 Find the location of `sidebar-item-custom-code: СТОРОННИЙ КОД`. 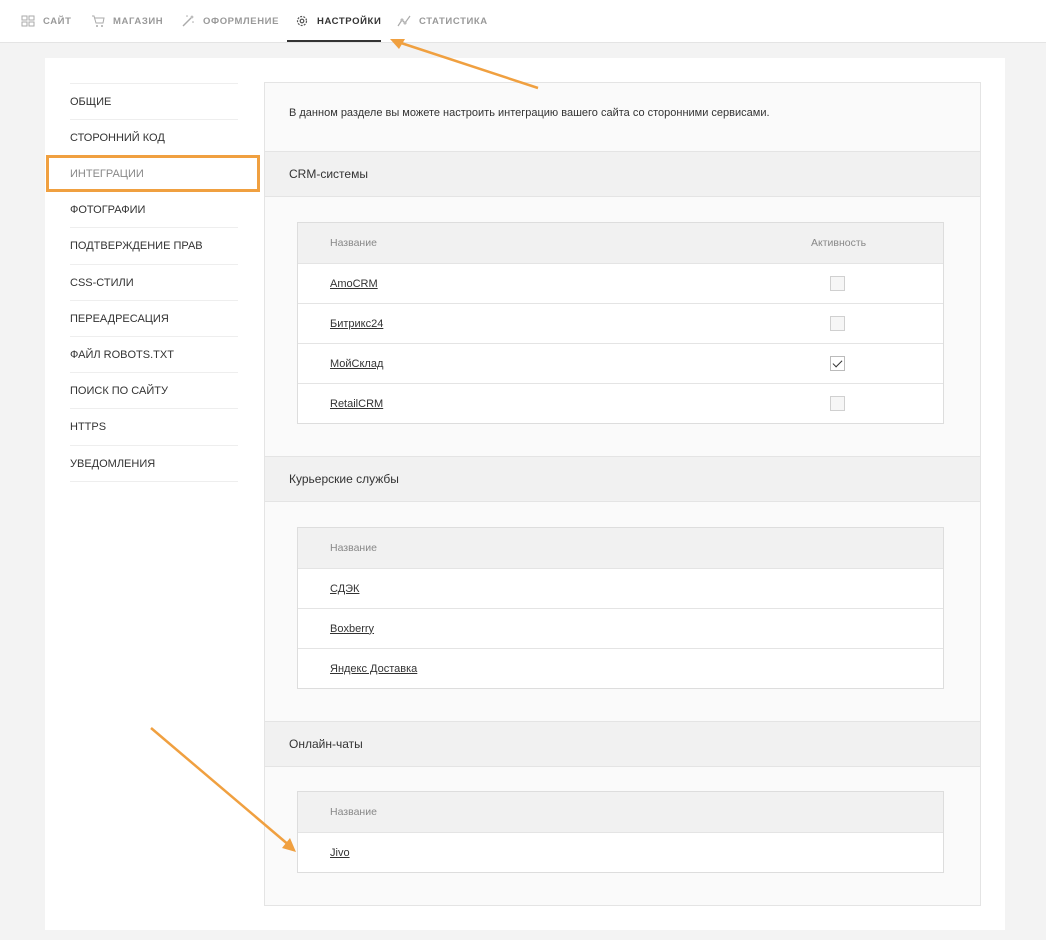

sidebar-item-custom-code: СТОРОННИЙ КОД is located at coordinates (154, 137).